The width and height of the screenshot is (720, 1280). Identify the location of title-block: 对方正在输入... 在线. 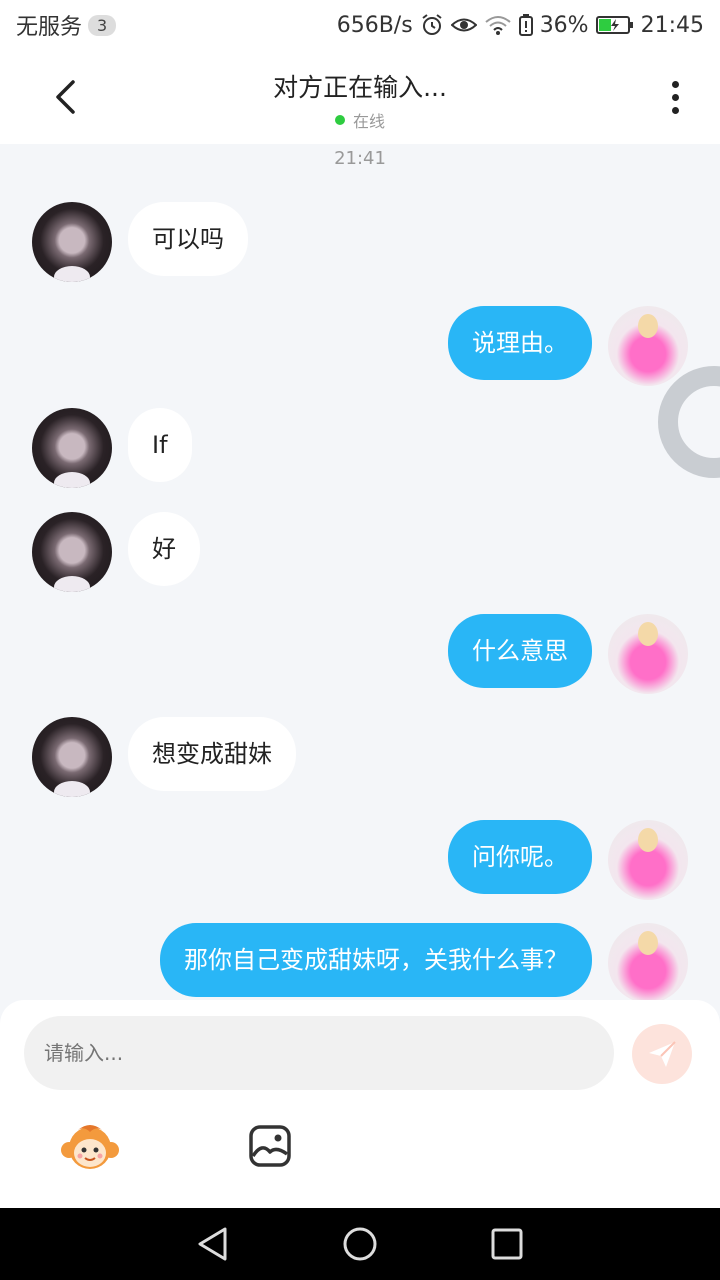
(360, 100).